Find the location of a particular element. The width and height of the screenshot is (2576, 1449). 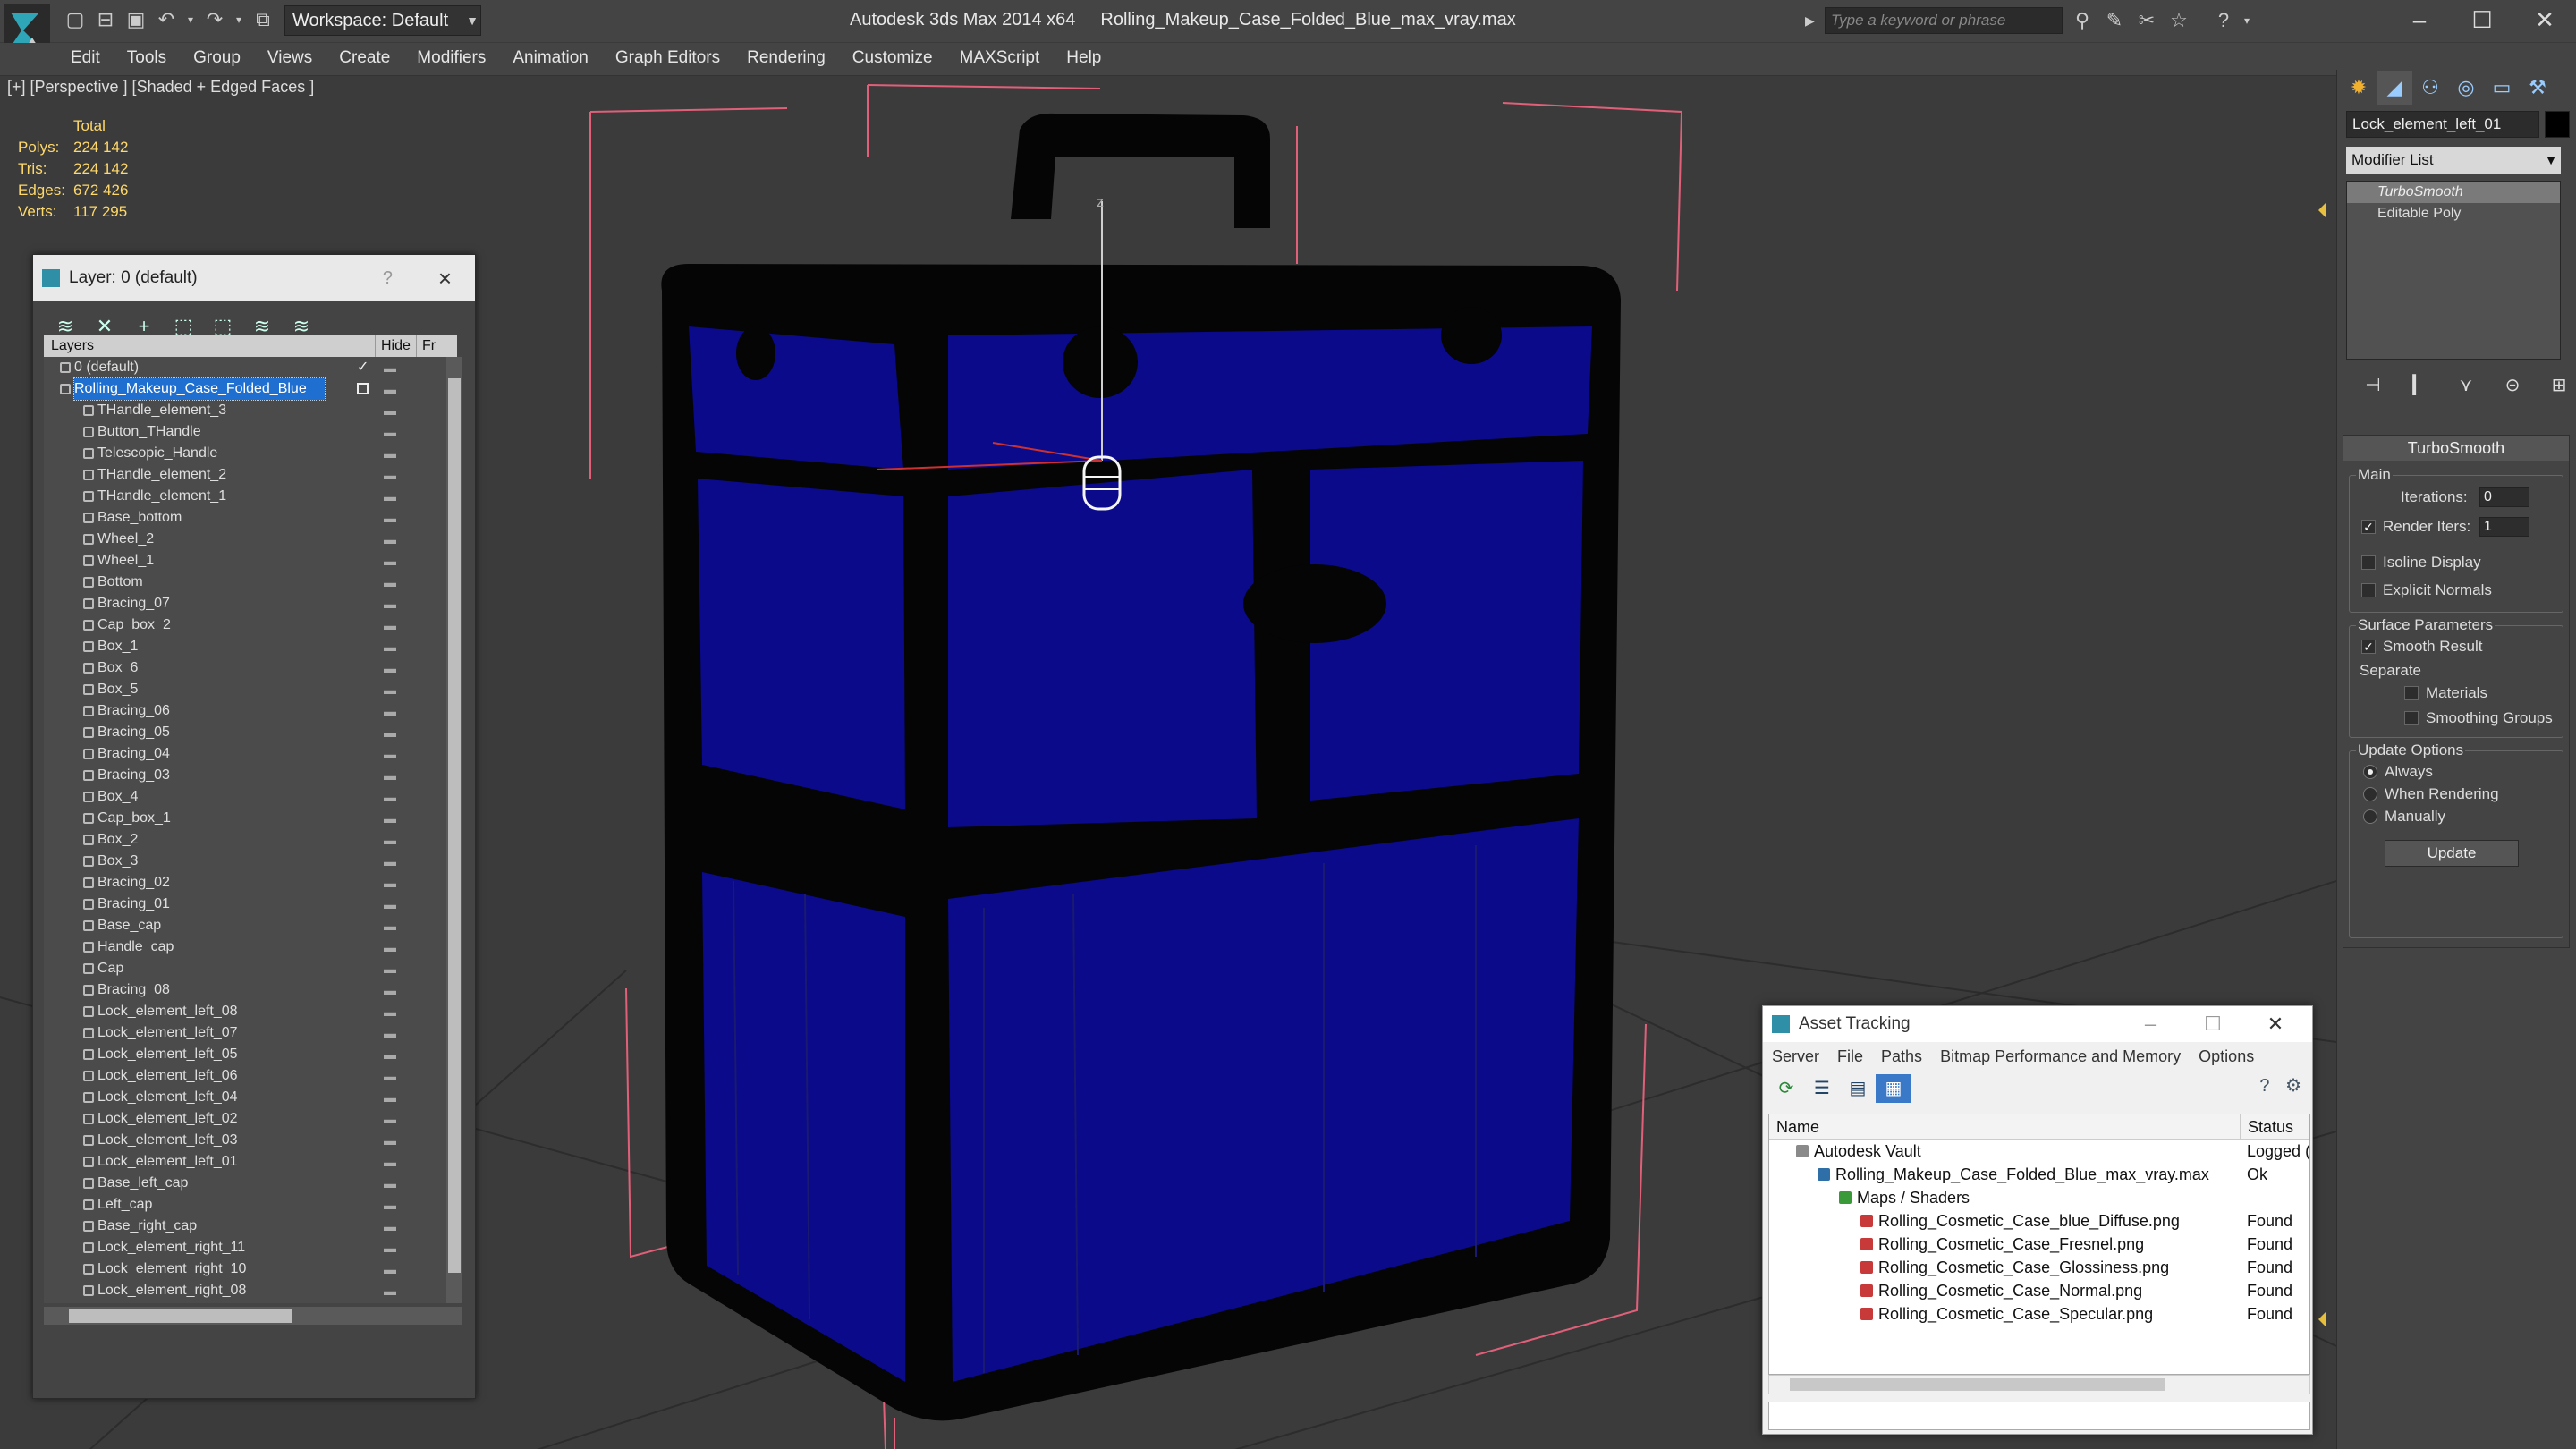

asset-menu-options: Options is located at coordinates (2226, 1056).